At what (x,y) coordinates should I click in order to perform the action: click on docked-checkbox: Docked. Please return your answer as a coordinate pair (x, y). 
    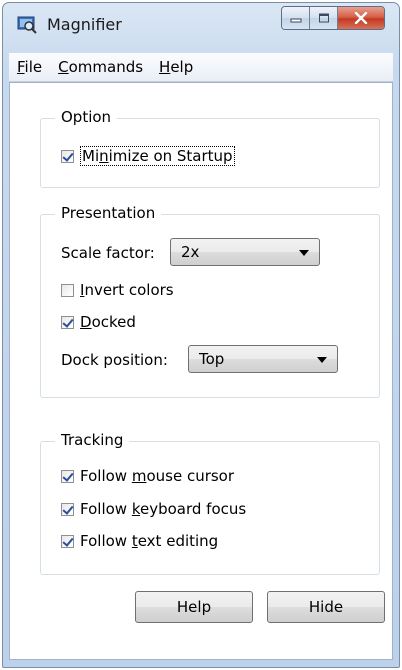
    Looking at the image, I should click on (98, 322).